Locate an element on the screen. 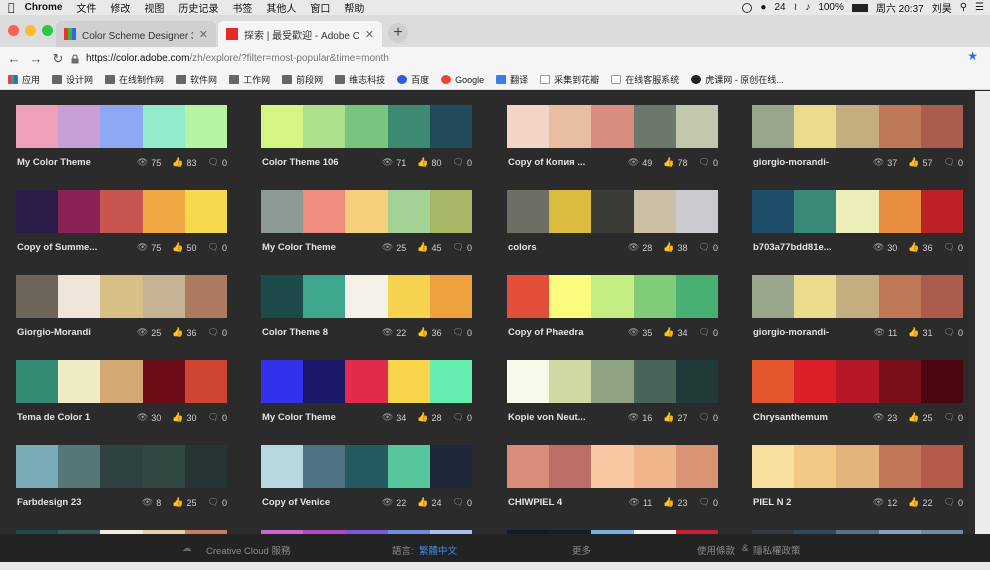 This screenshot has width=990, height=570. theme-card: CHIWPIEL 4 👁 11 👍 23 🗨 0 is located at coordinates (613, 481).